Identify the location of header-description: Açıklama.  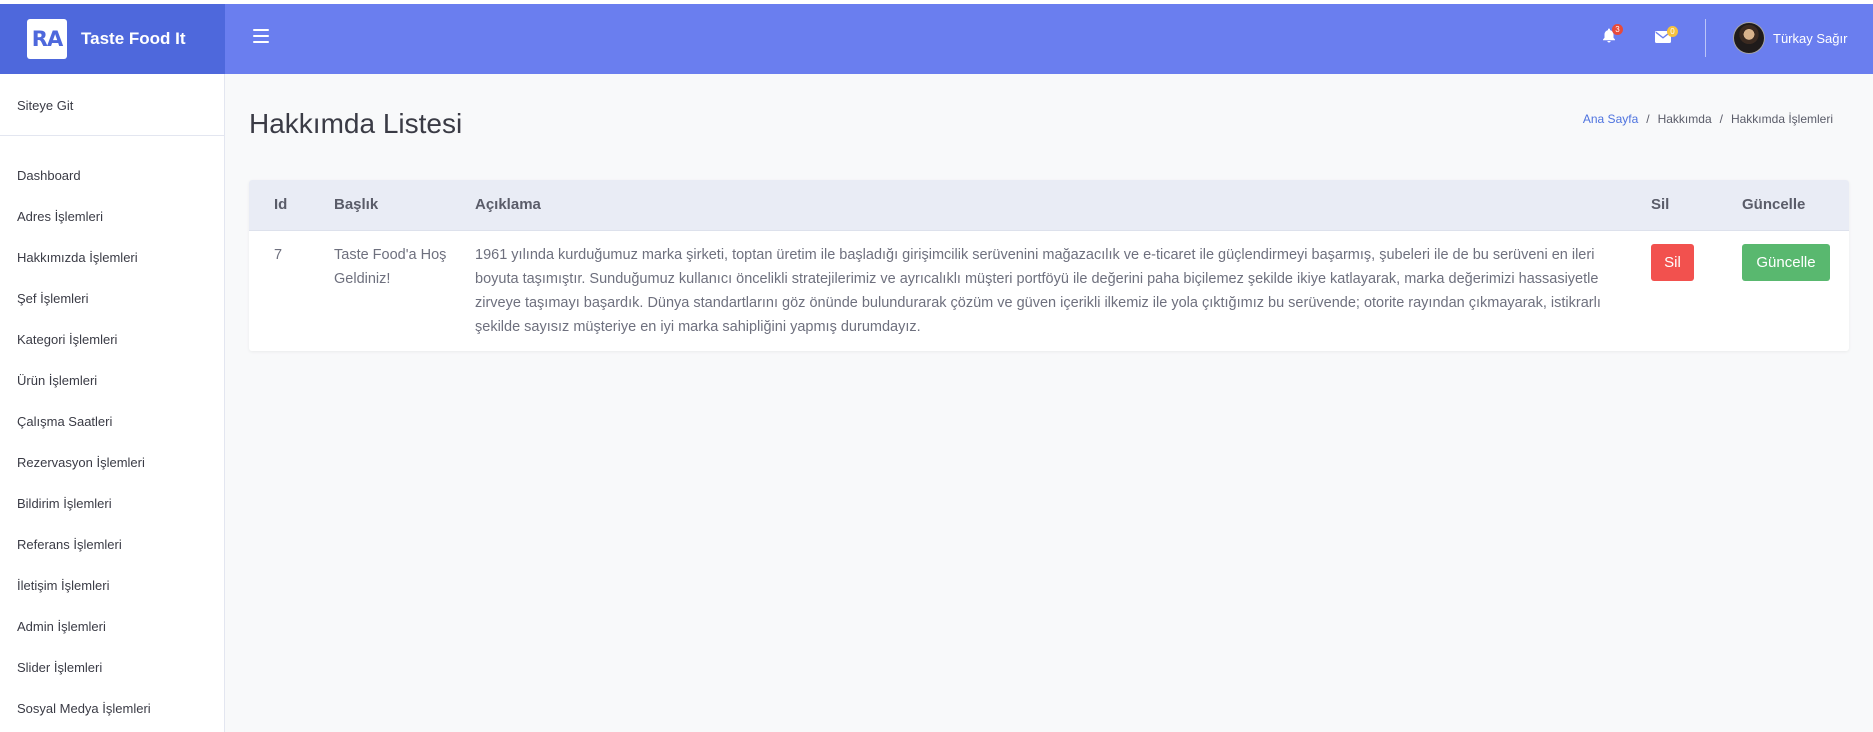
(1063, 205).